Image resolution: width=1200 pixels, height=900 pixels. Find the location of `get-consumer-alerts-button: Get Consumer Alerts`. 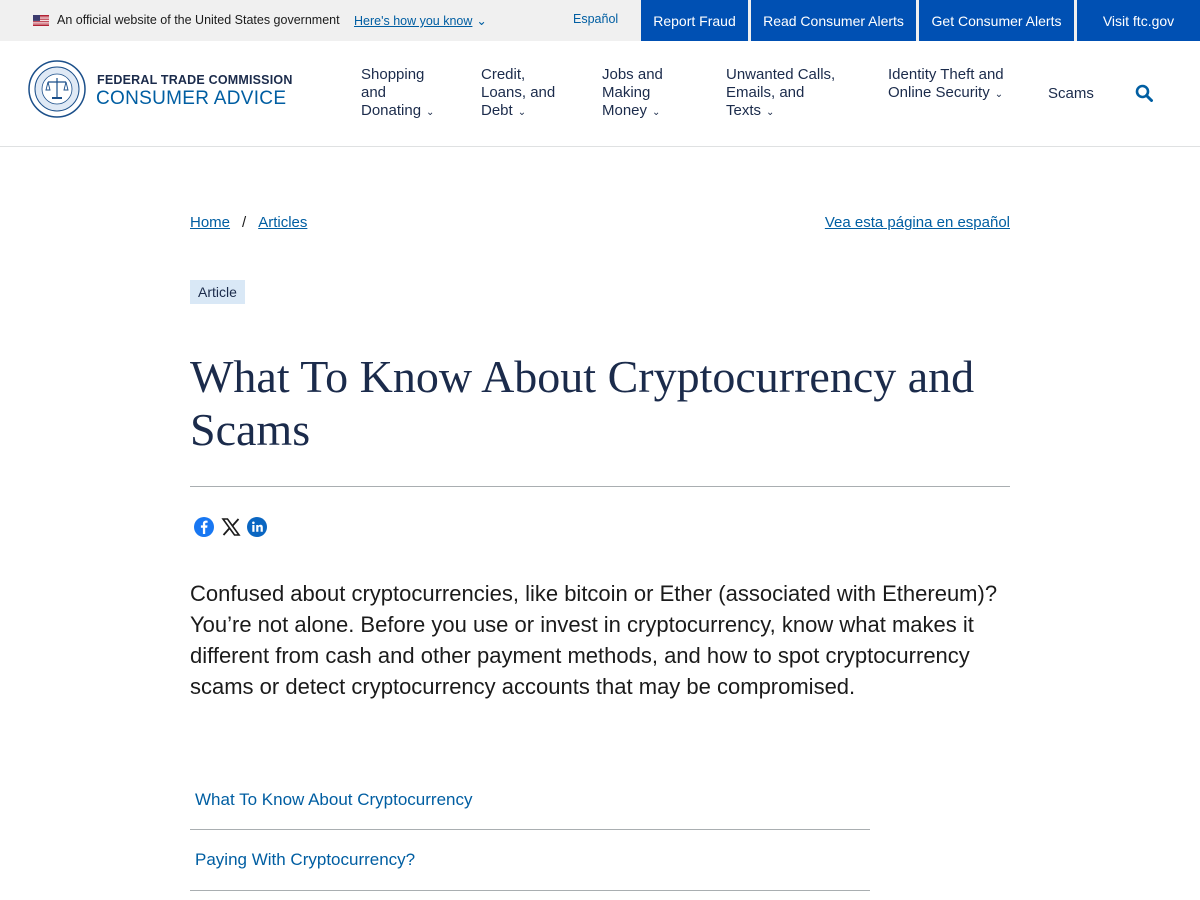

get-consumer-alerts-button: Get Consumer Alerts is located at coordinates (996, 20).